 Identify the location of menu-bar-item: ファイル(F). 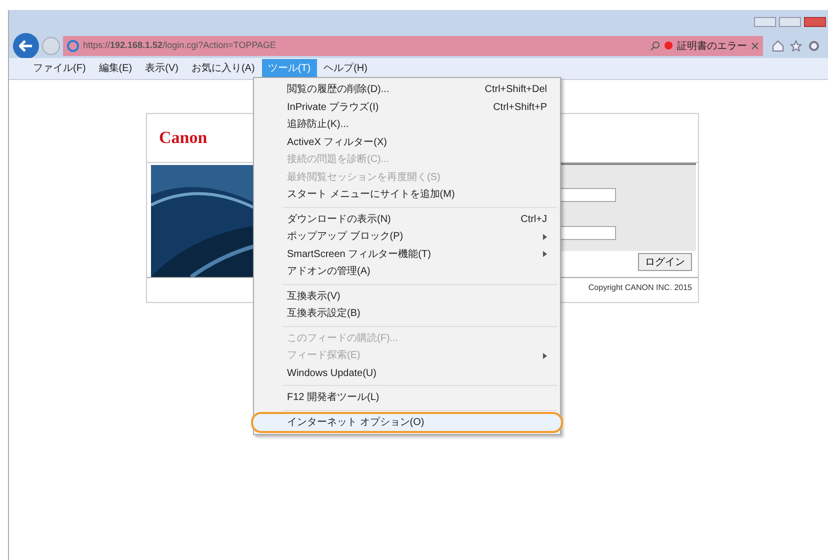
(59, 68).